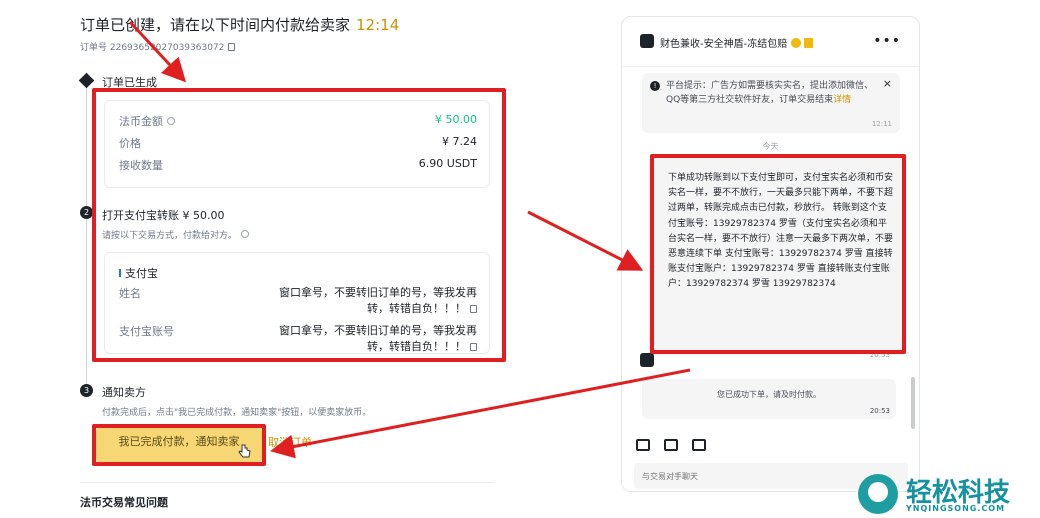 The width and height of the screenshot is (1040, 518). I want to click on arrow-to-order-step, so click(157, 51).